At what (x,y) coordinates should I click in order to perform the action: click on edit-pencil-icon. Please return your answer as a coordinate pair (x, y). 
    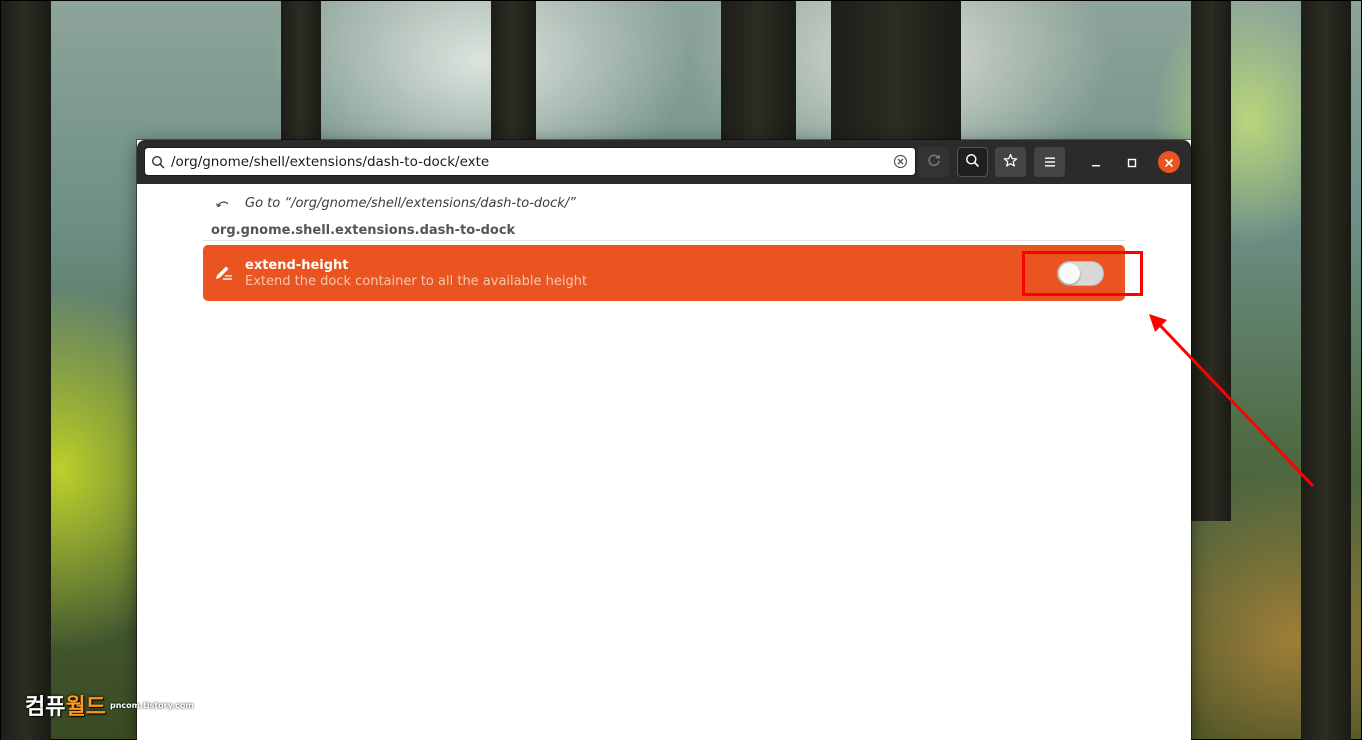
    Looking at the image, I should click on (224, 273).